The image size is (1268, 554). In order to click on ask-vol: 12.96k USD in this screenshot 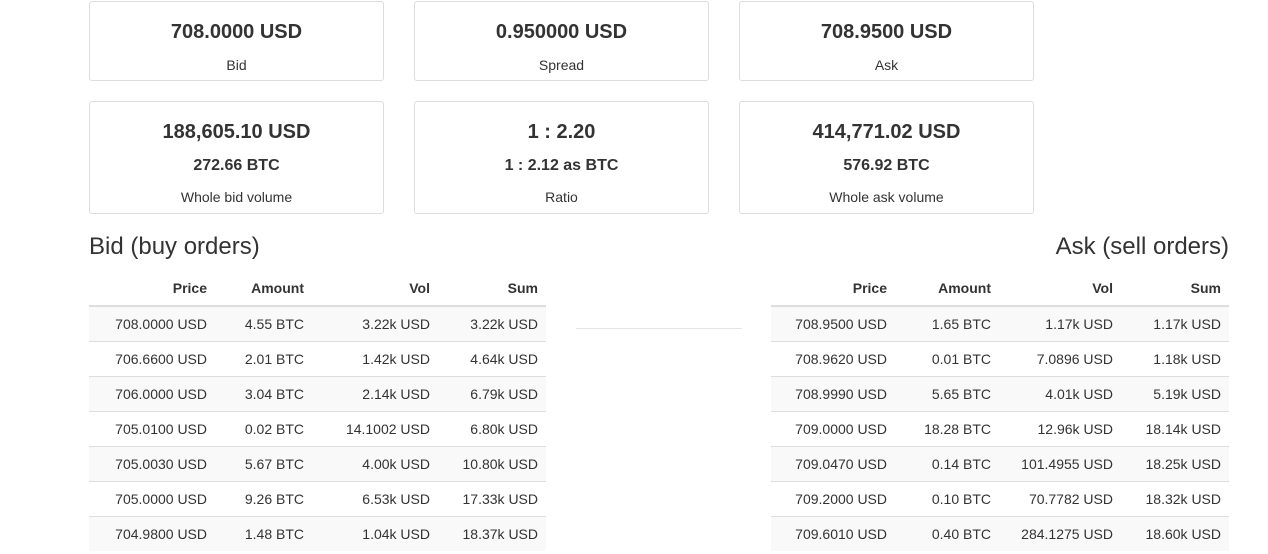, I will do `click(1060, 428)`.